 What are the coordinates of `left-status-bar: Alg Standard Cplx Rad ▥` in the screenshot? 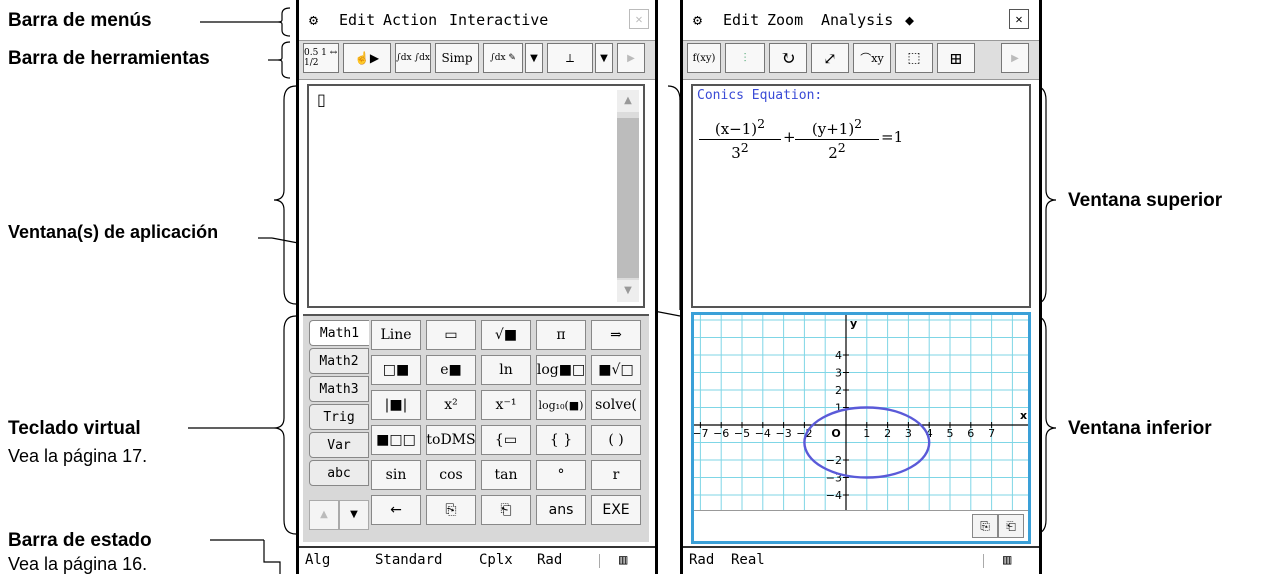 It's located at (477, 560).